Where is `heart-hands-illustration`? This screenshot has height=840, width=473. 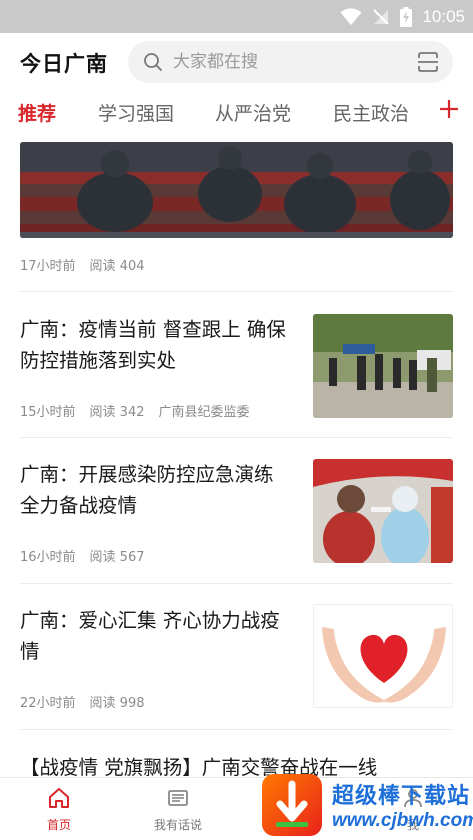
heart-hands-illustration is located at coordinates (383, 656).